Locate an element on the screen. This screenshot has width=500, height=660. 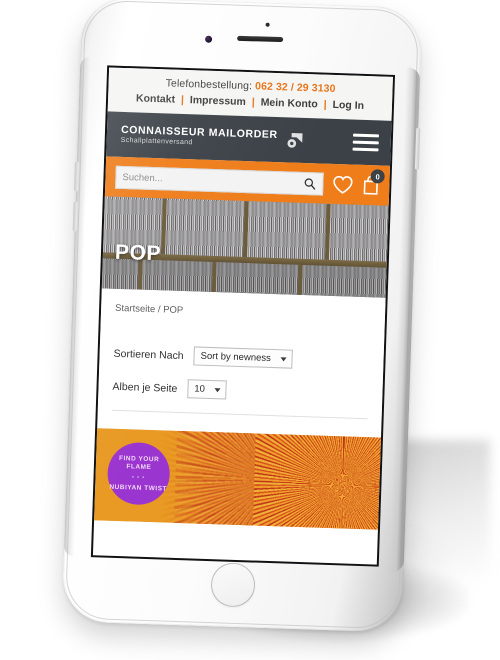
phone-order-label: Telefonbestellung: is located at coordinates (209, 85).